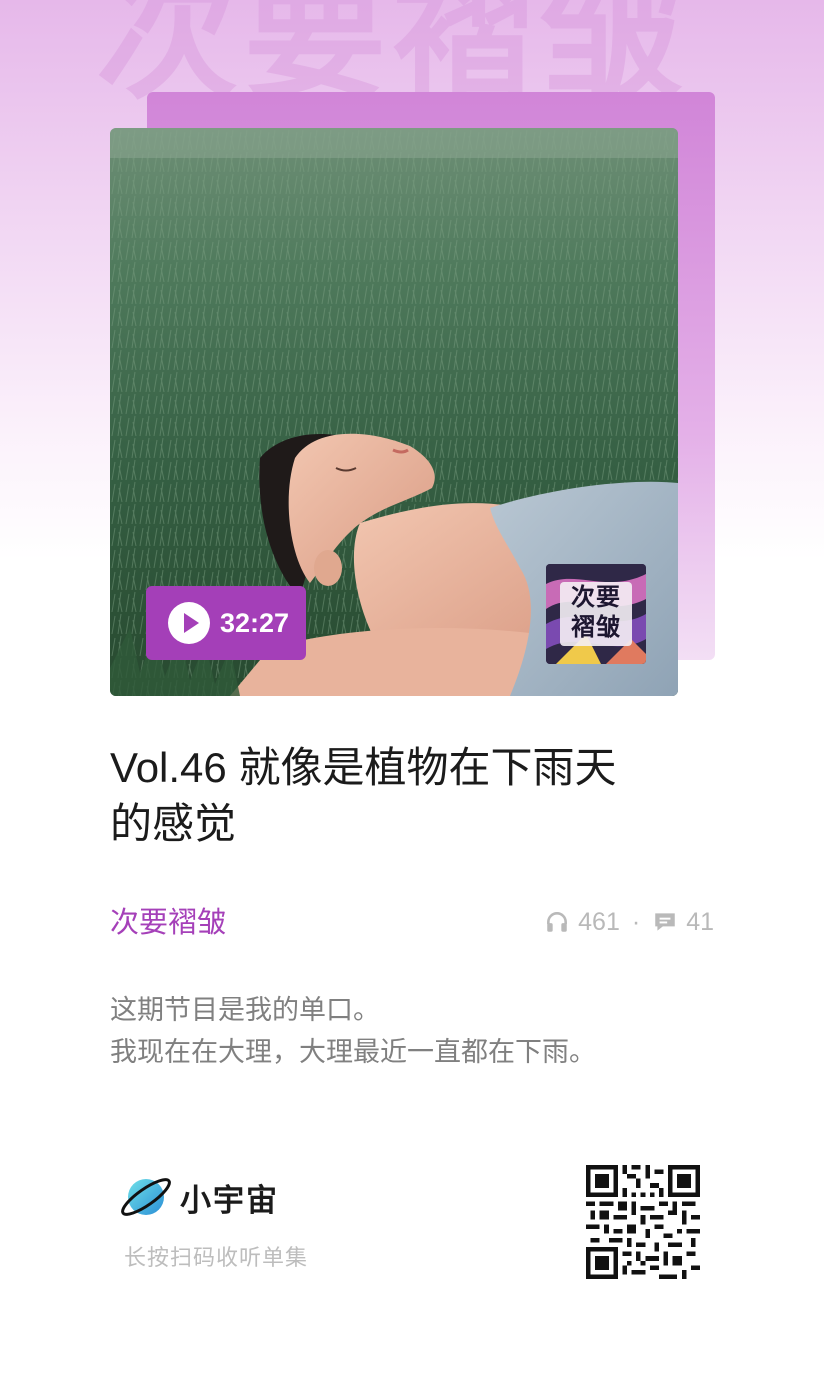  I want to click on duration-badge: 32:27, so click(226, 623).